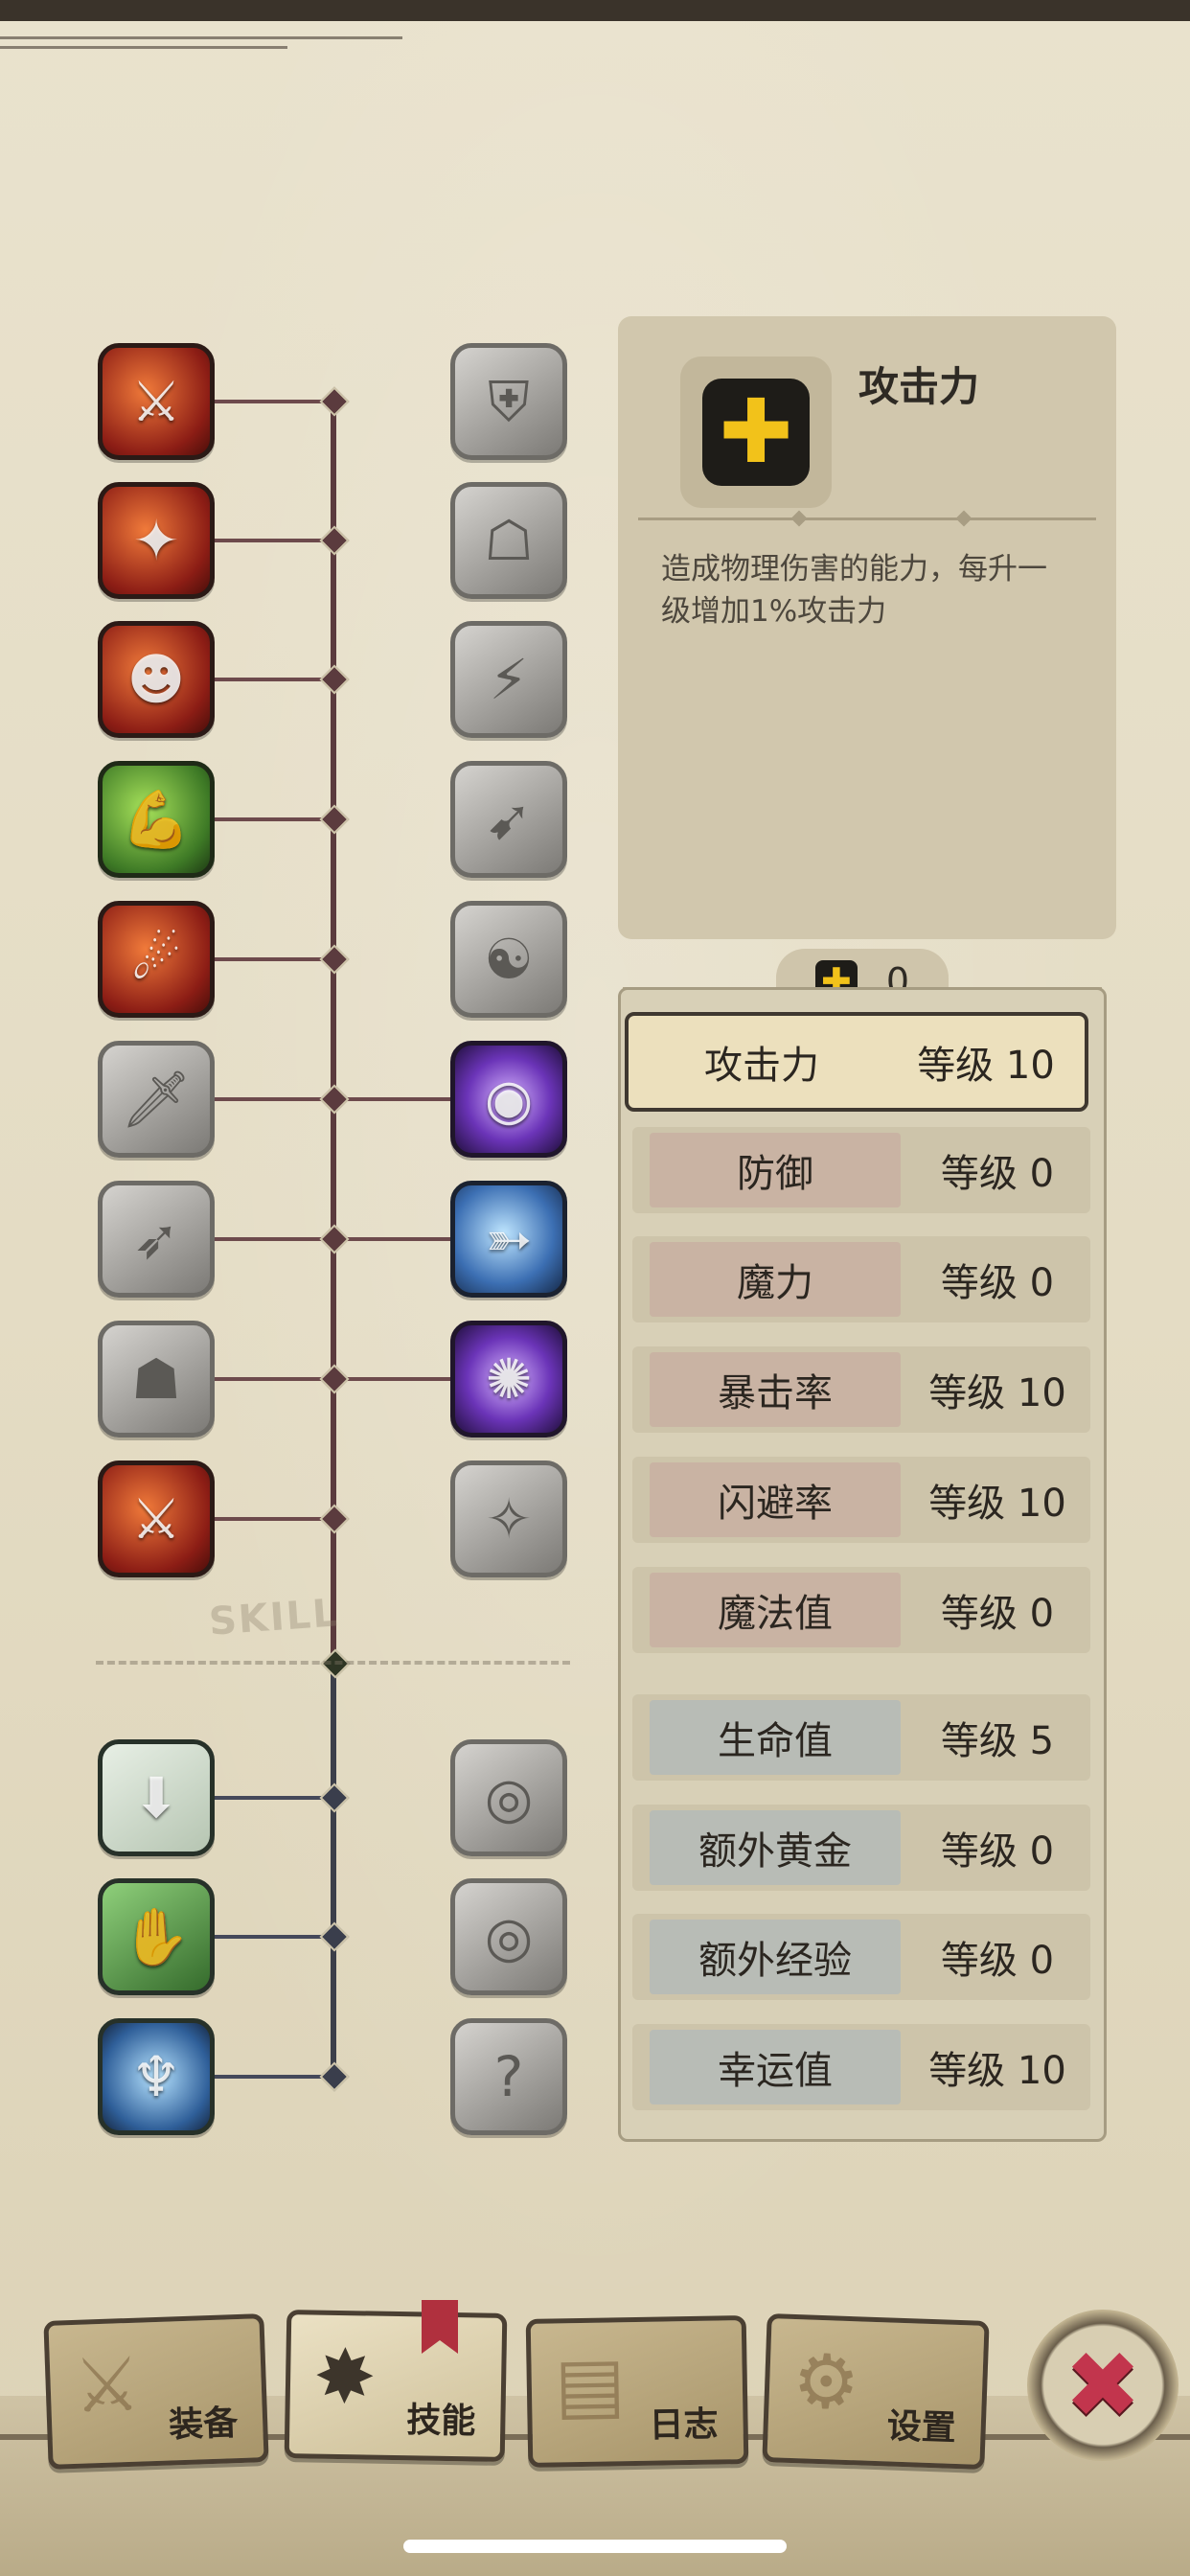  Describe the element at coordinates (595, 10) in the screenshot. I see `torn-top-edge` at that location.